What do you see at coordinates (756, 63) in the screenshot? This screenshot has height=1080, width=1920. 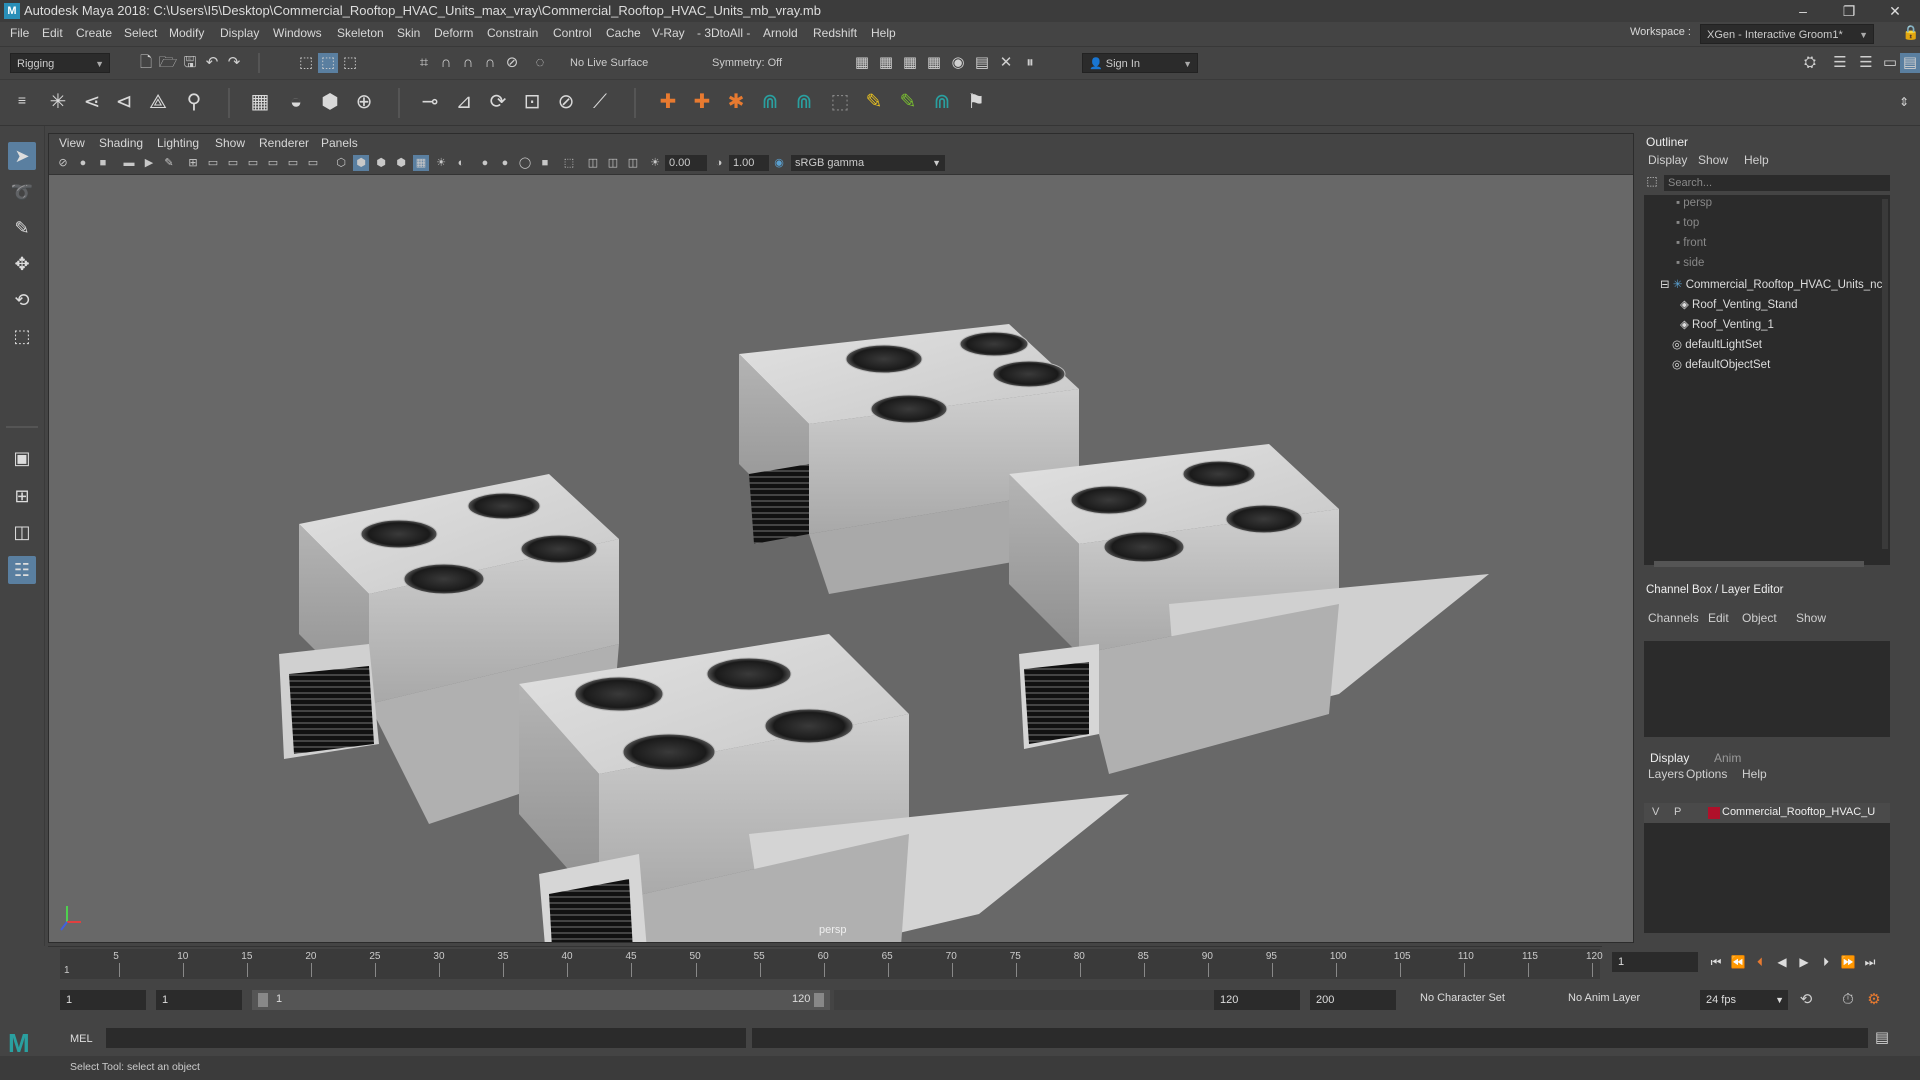 I see `symmetry-field: Symmetry: Off` at bounding box center [756, 63].